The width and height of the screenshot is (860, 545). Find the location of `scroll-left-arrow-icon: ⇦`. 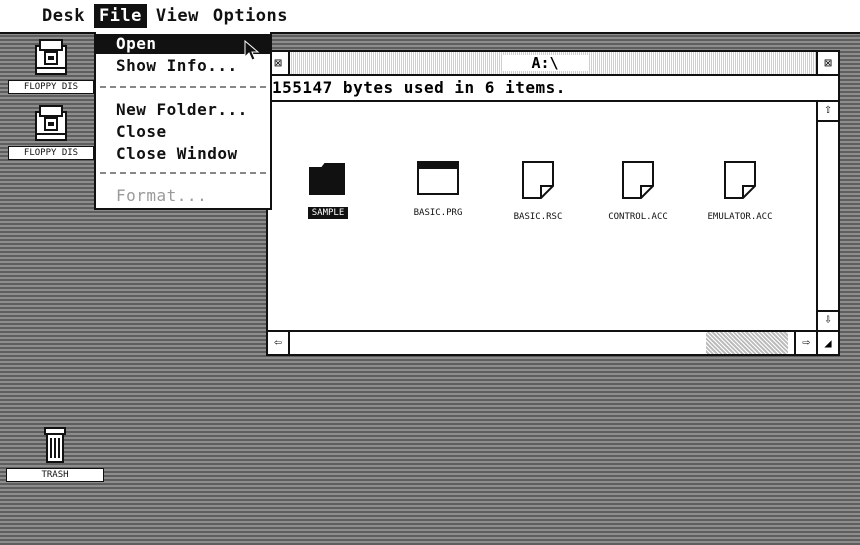

scroll-left-arrow-icon: ⇦ is located at coordinates (279, 343).